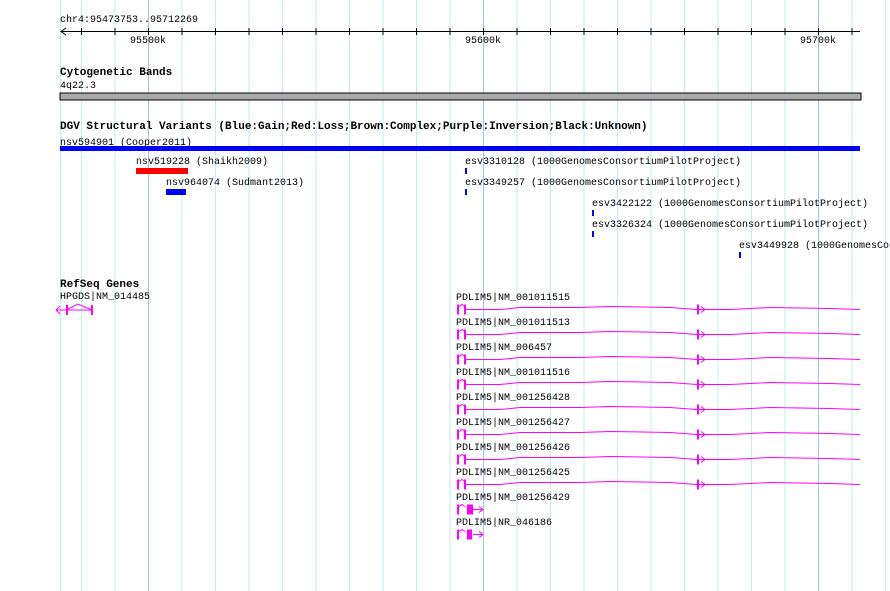  What do you see at coordinates (513, 473) in the screenshot?
I see `gene-label: PDLIM5|NM_001256425` at bounding box center [513, 473].